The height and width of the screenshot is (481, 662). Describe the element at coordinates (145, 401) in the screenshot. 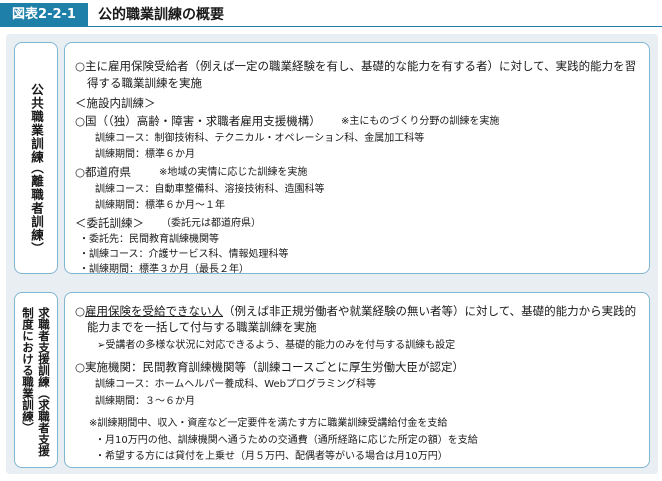

I see `seeker-period: 訓練期間：３～６か月` at that location.